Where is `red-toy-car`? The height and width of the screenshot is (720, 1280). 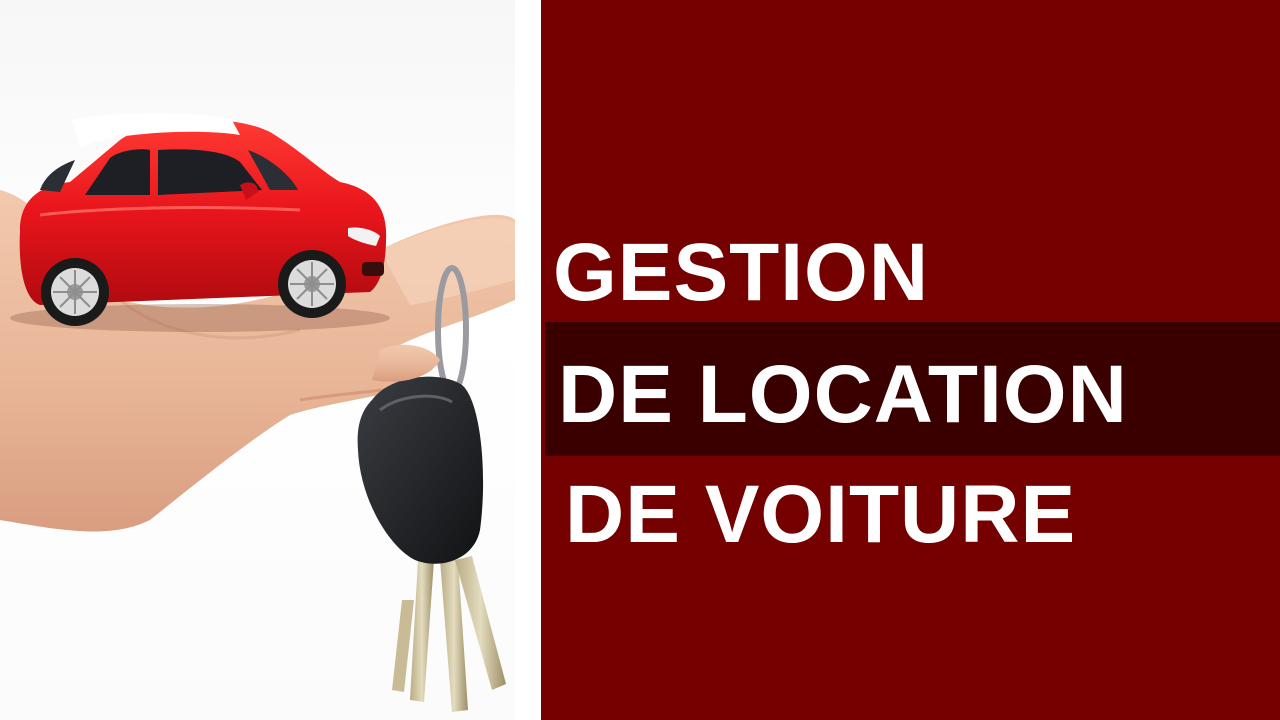
red-toy-car is located at coordinates (203, 219).